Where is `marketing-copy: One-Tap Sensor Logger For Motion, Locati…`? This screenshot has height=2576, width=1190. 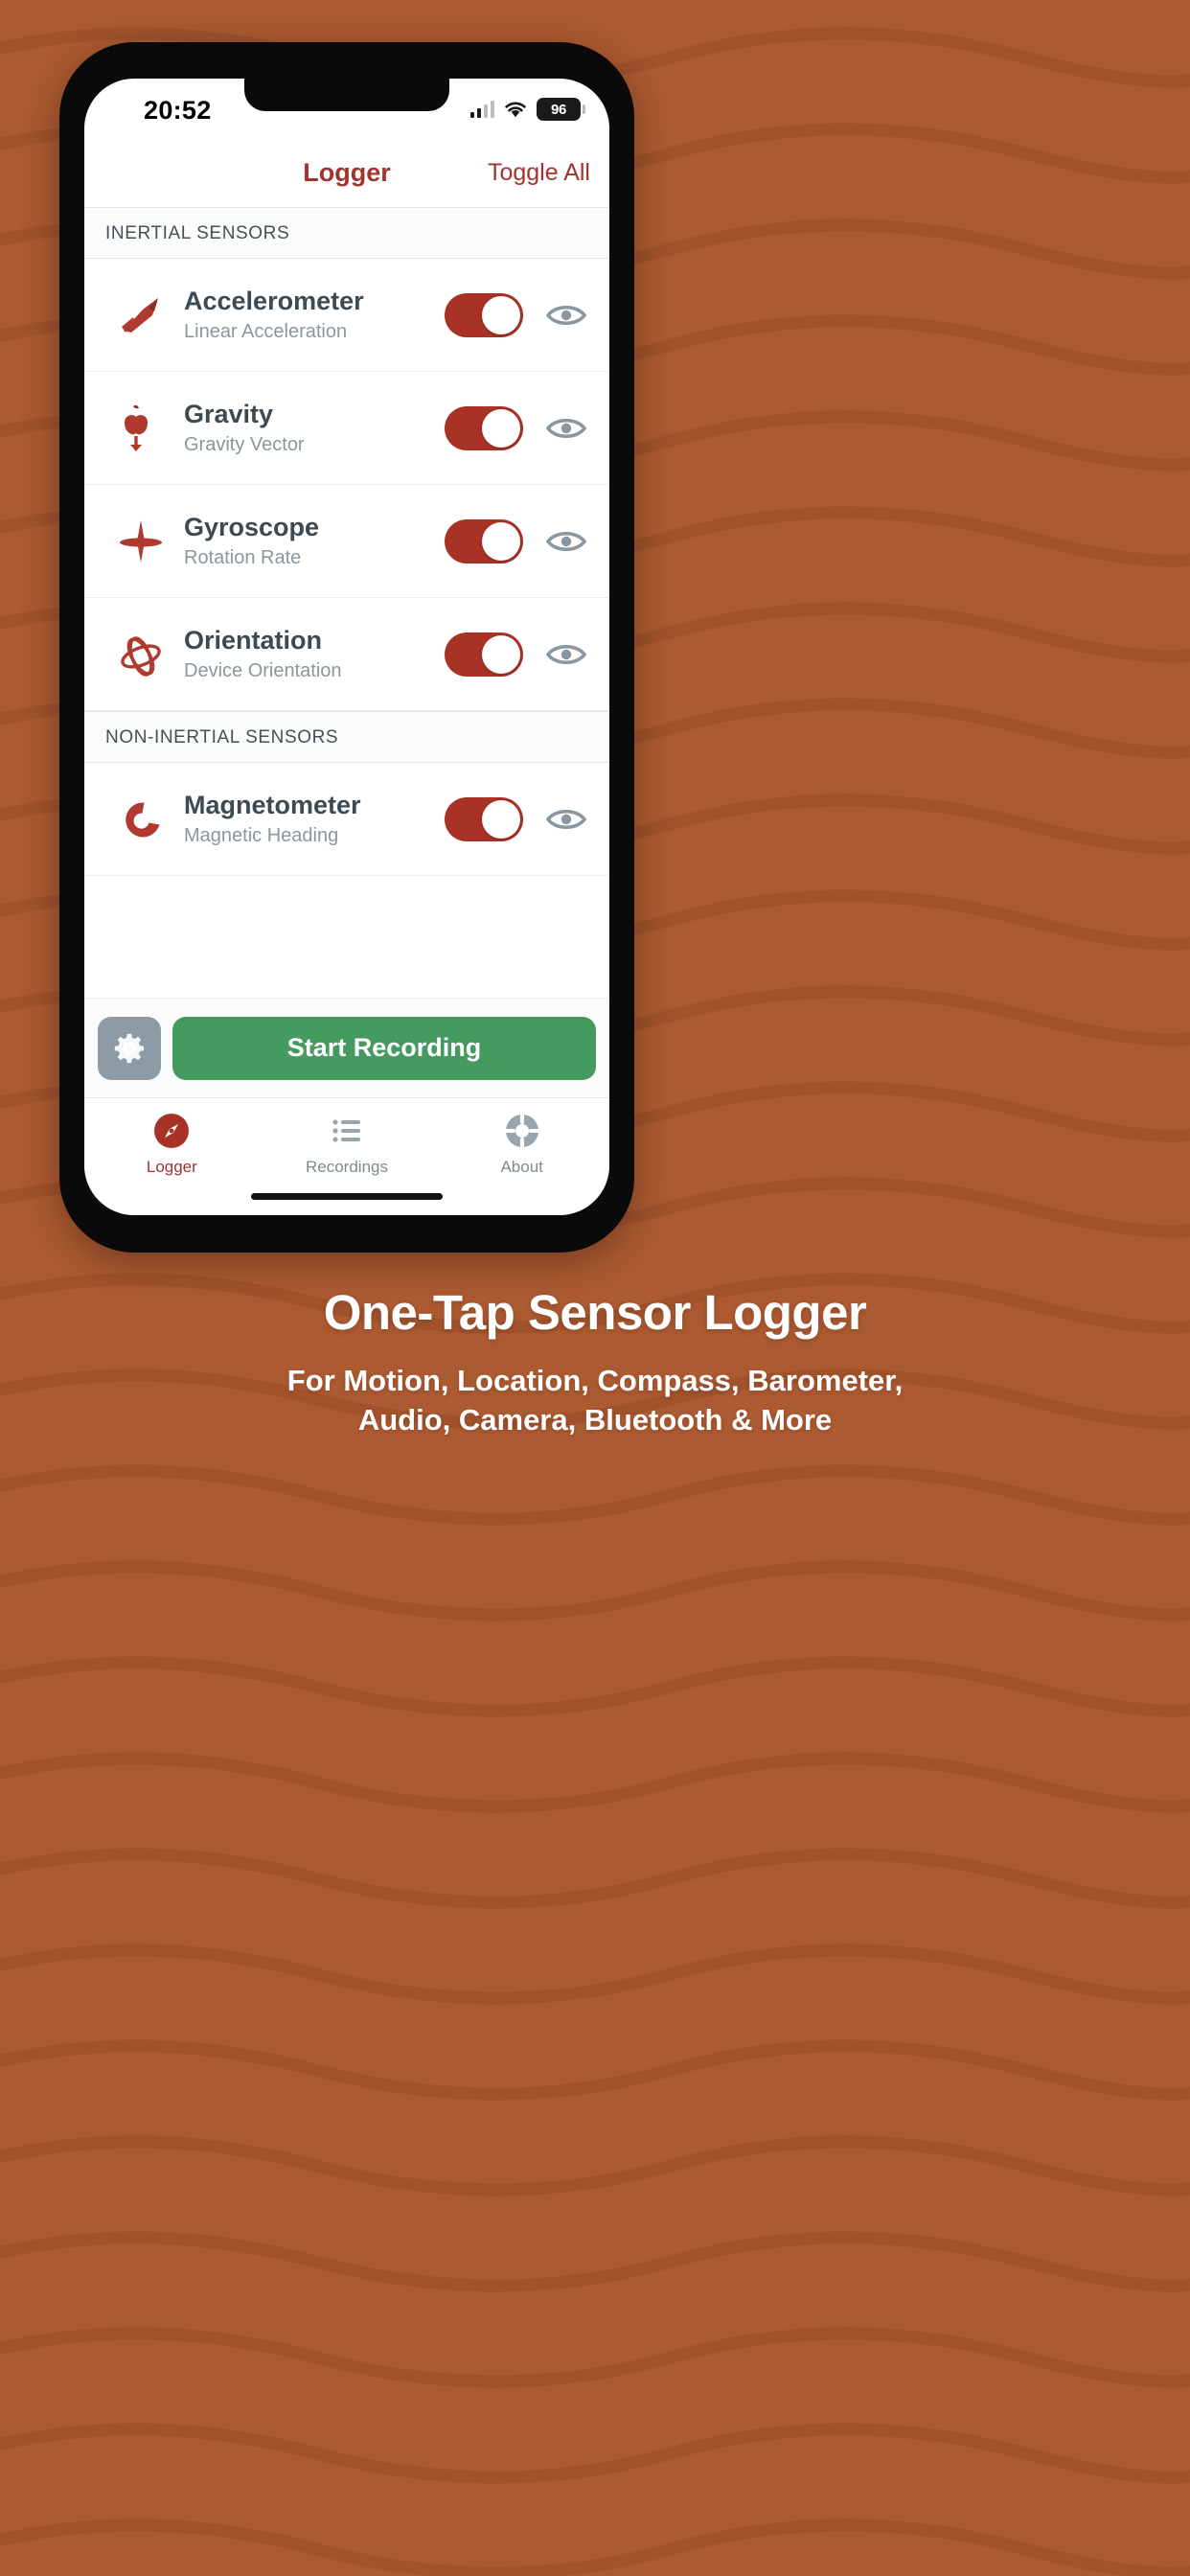
marketing-copy: One-Tap Sensor Logger For Motion, Locati… is located at coordinates (595, 1362).